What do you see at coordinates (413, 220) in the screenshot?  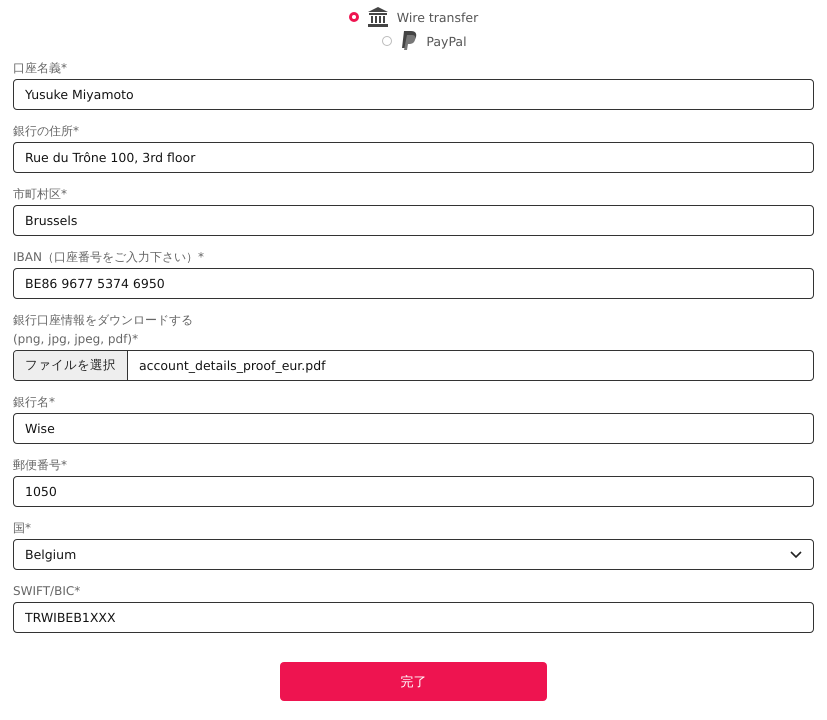 I see `input-field: Brussels` at bounding box center [413, 220].